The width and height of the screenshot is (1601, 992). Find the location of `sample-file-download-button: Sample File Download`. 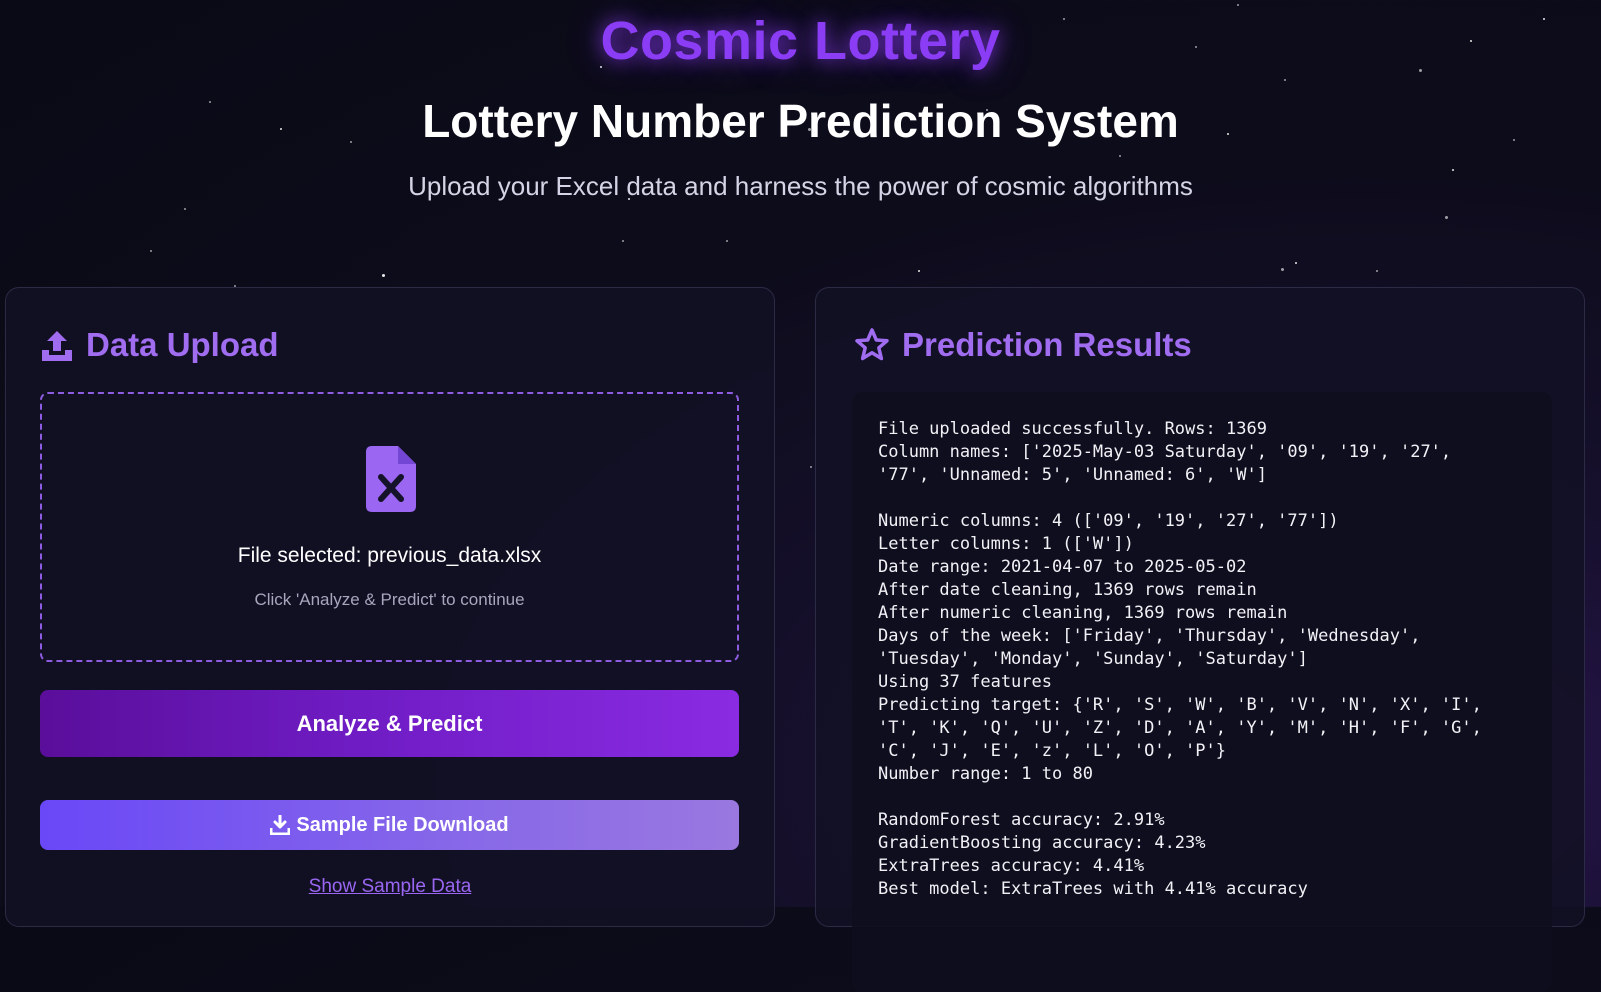

sample-file-download-button: Sample File Download is located at coordinates (389, 825).